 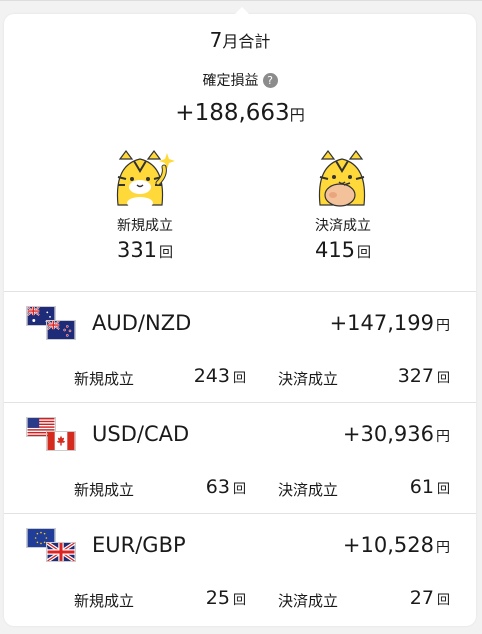 I want to click on settled-orders-count: 415 回, so click(x=343, y=250).